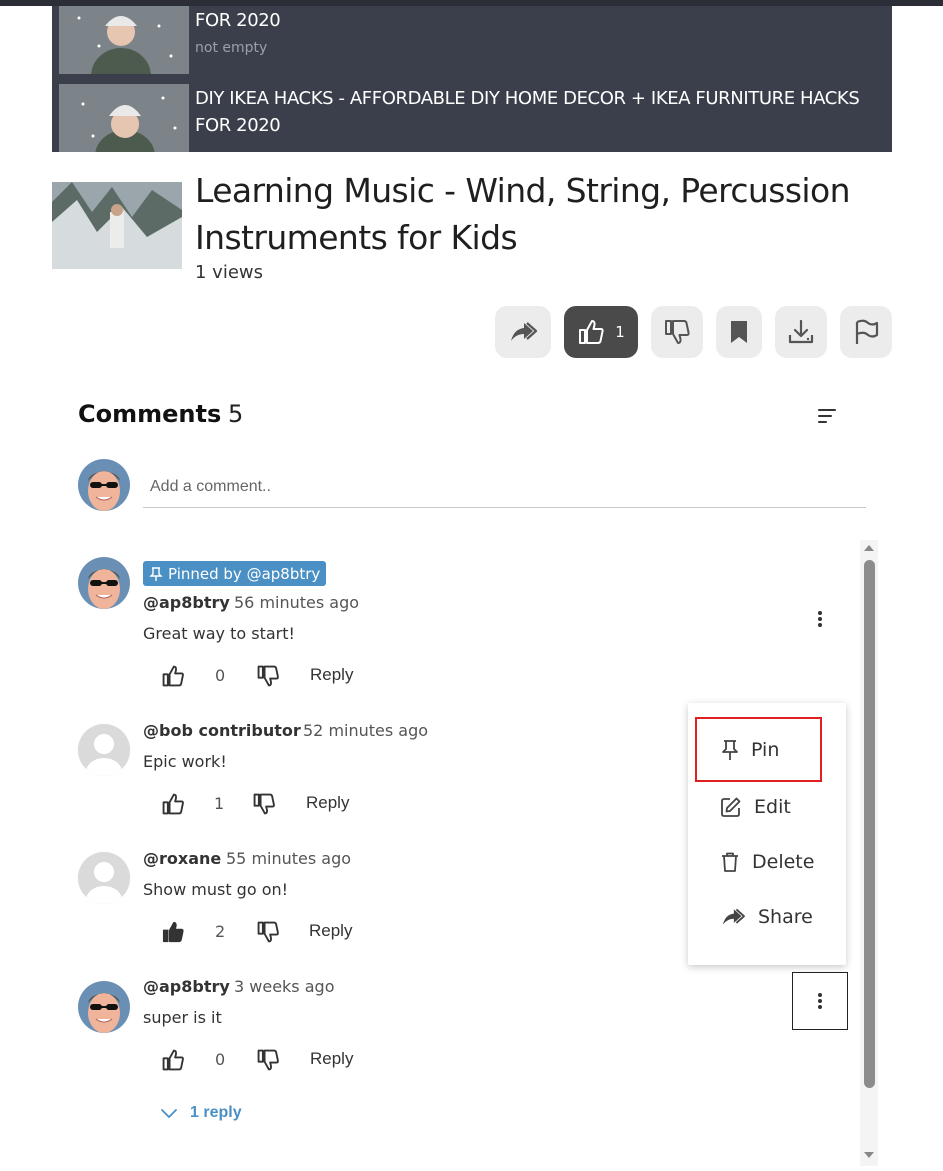 The height and width of the screenshot is (1171, 943). What do you see at coordinates (772, 807) in the screenshot?
I see `menu-label-edit: Edit` at bounding box center [772, 807].